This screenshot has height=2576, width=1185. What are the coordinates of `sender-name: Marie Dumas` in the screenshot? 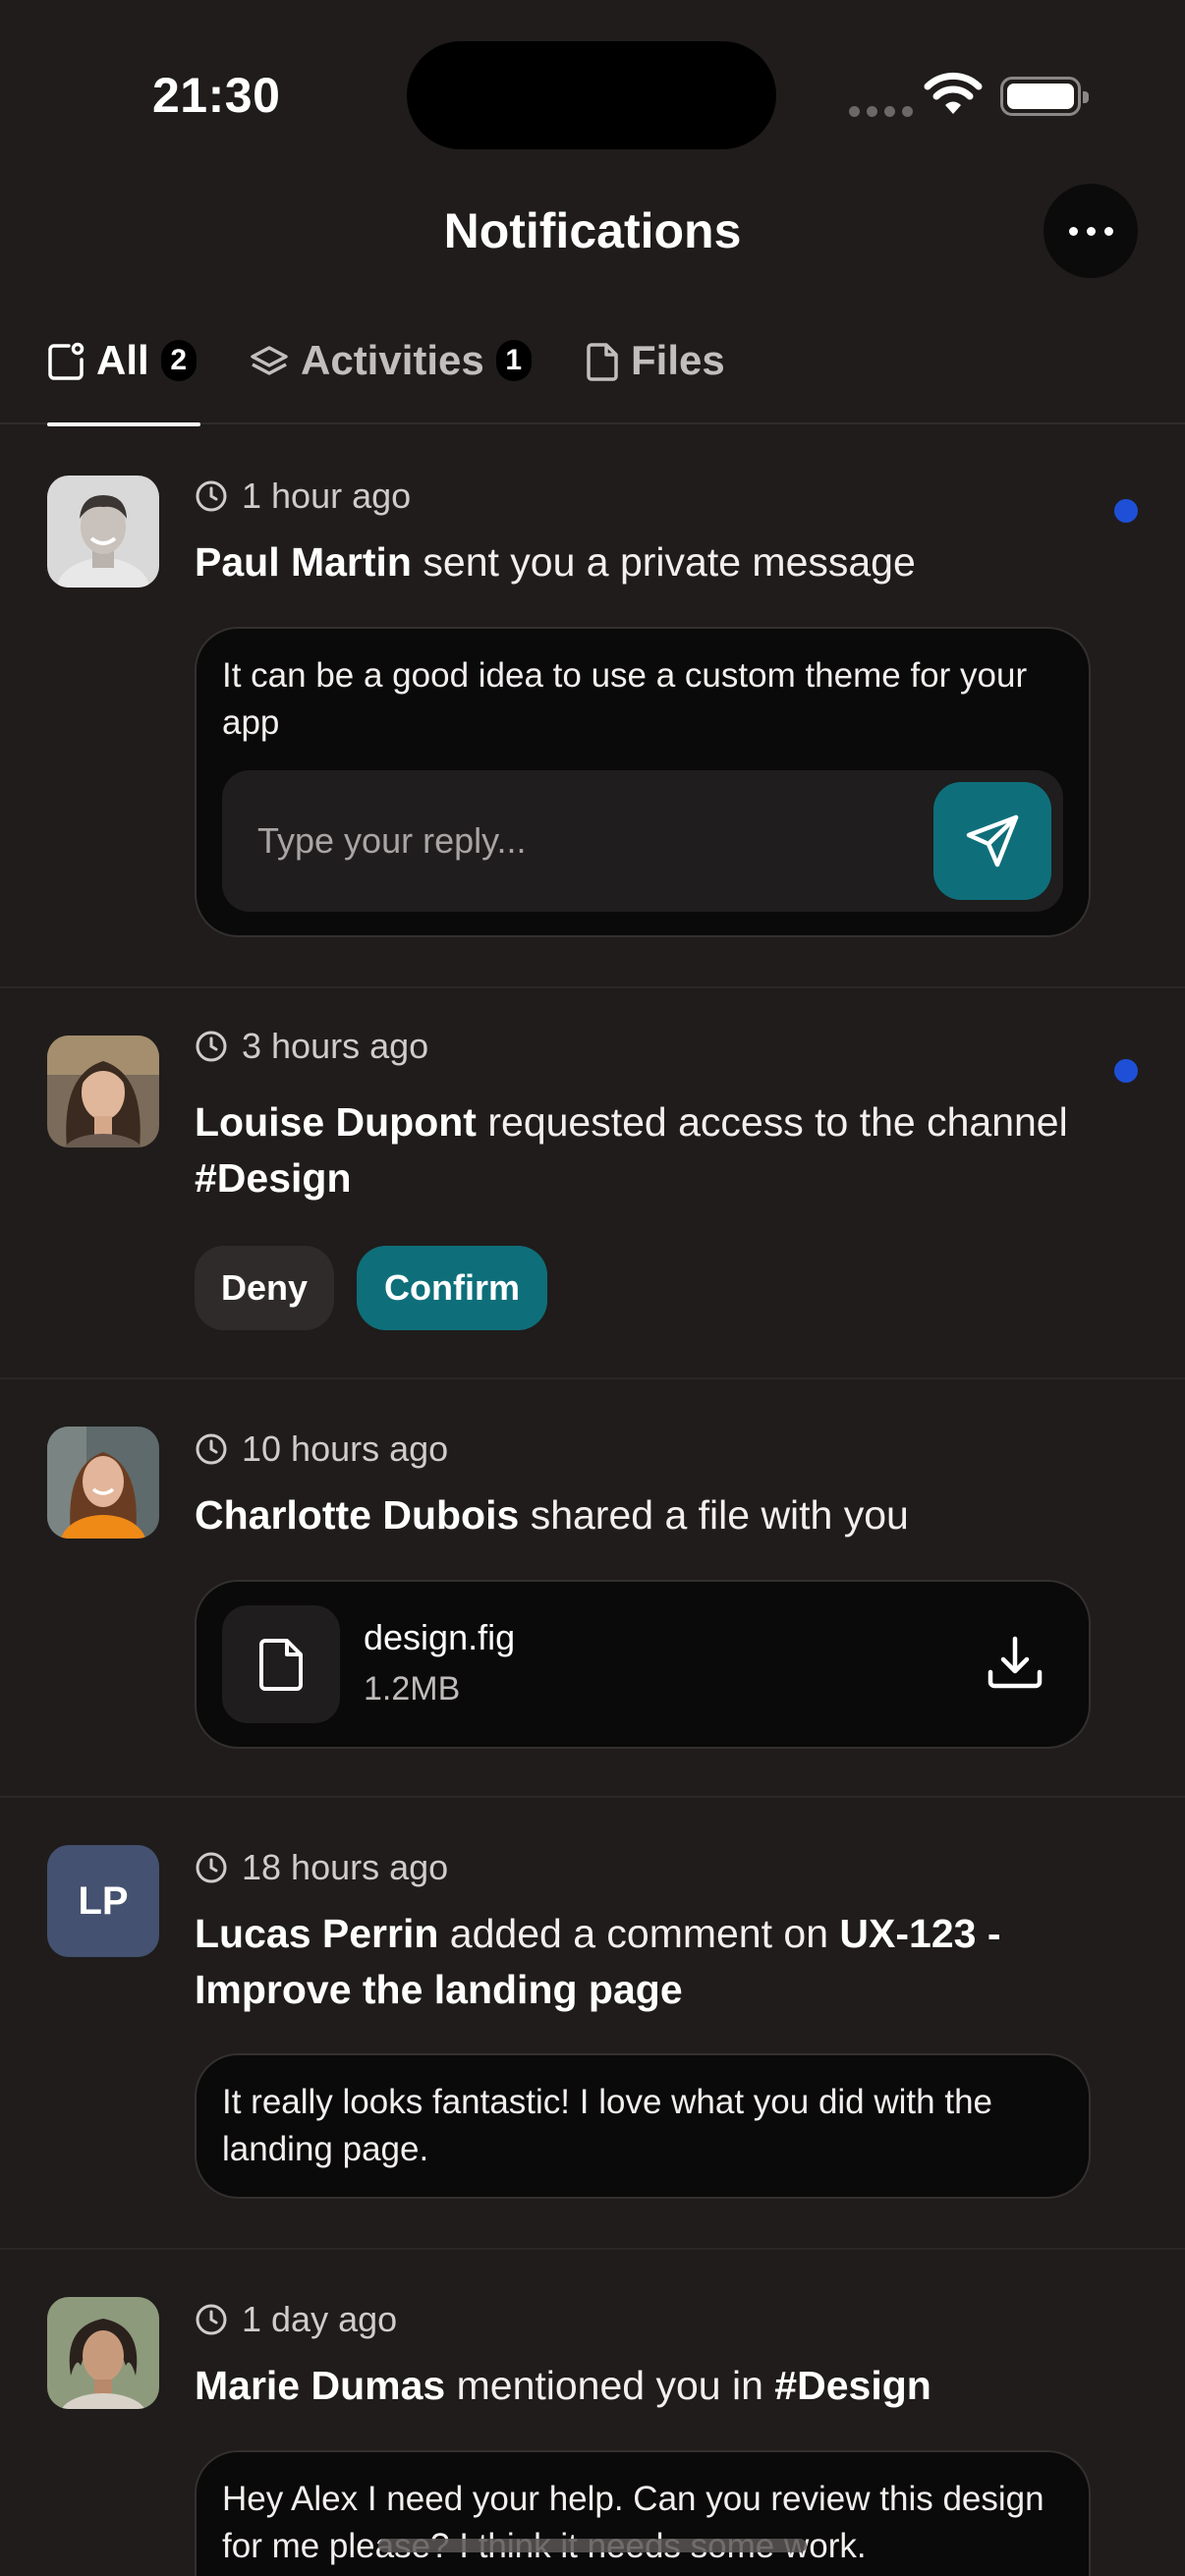 It's located at (320, 2385).